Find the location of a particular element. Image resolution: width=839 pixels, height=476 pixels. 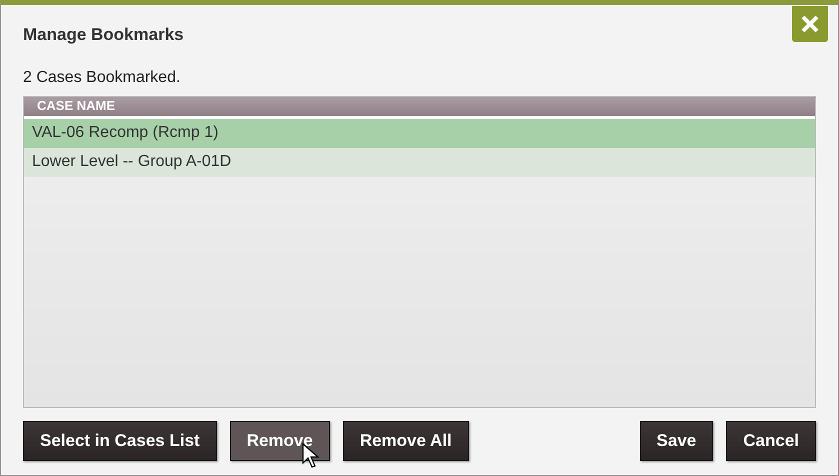

dialog-button: Save is located at coordinates (677, 440).